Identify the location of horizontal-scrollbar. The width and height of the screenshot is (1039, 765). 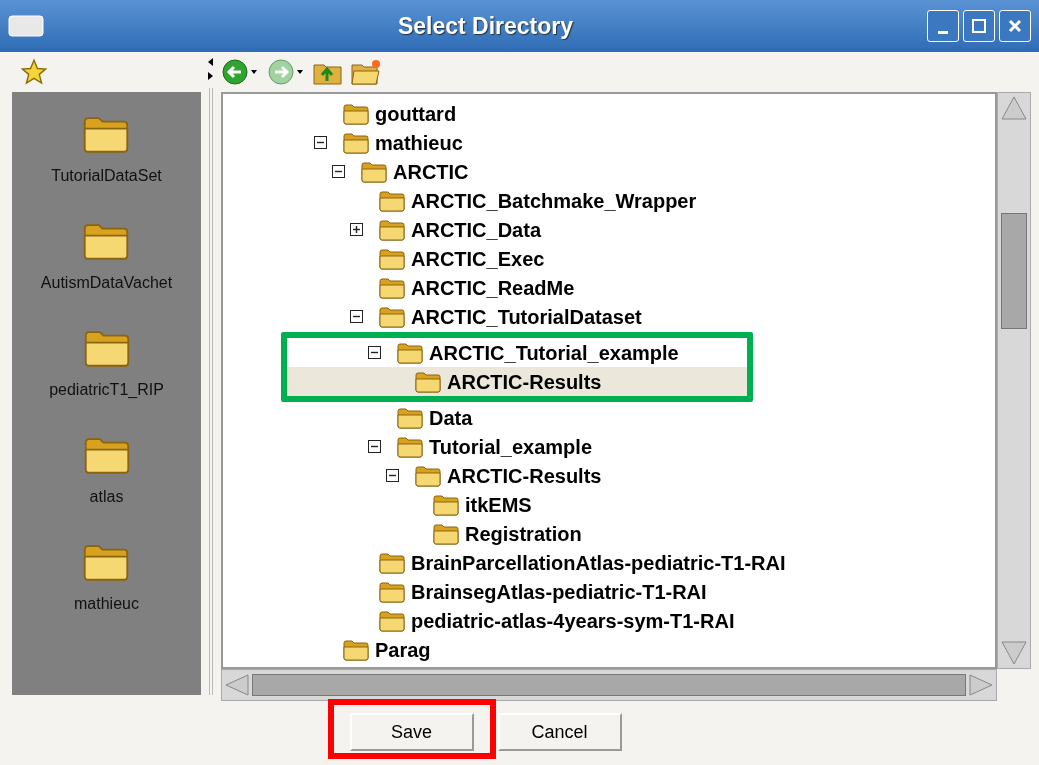
(609, 685).